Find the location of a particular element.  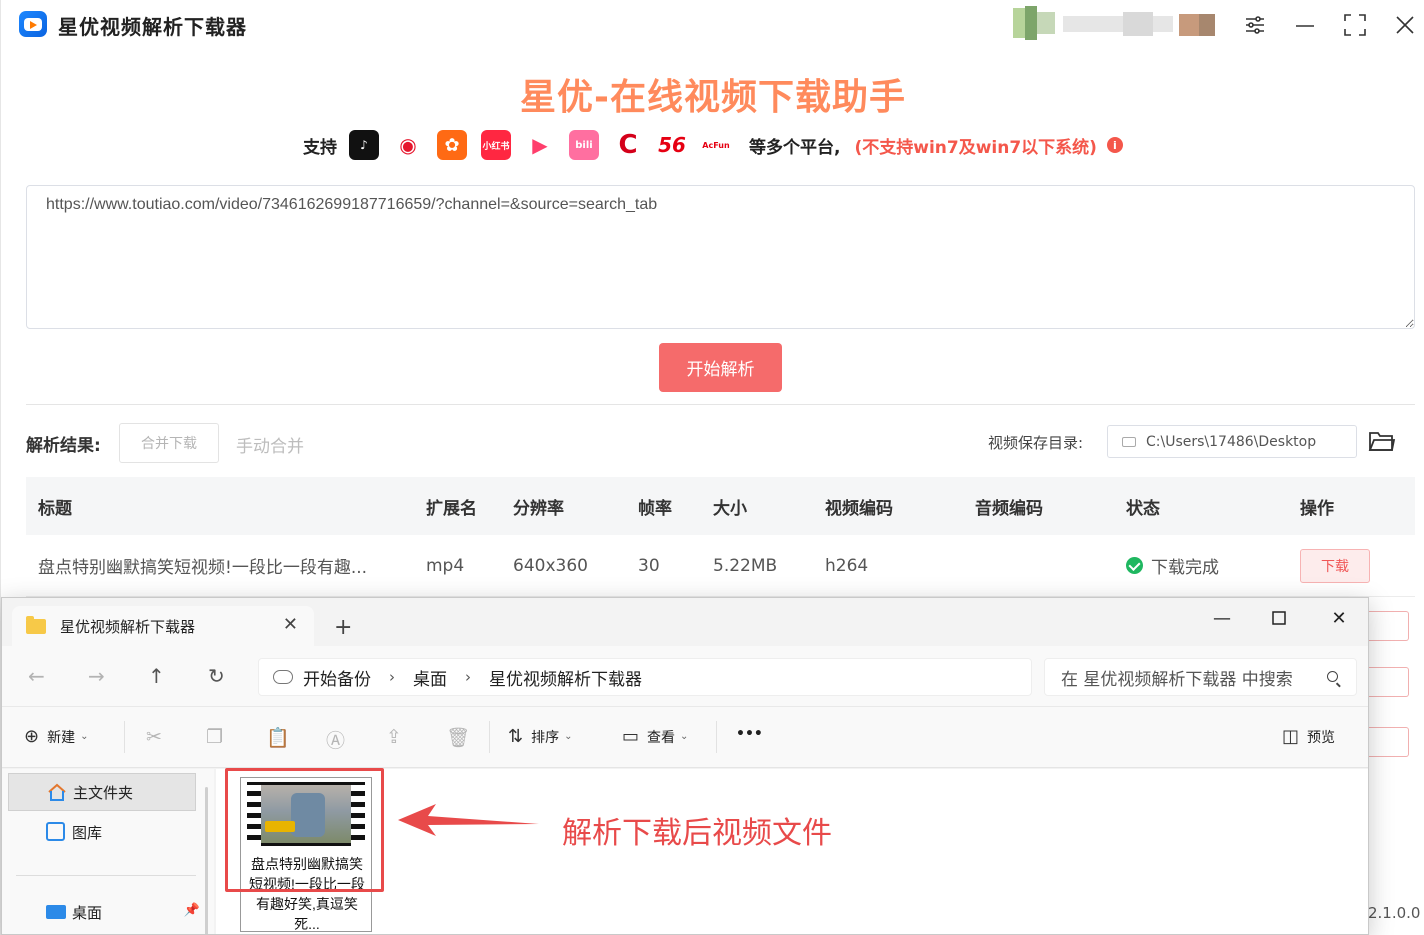

row-size: 5.22MB is located at coordinates (745, 565).